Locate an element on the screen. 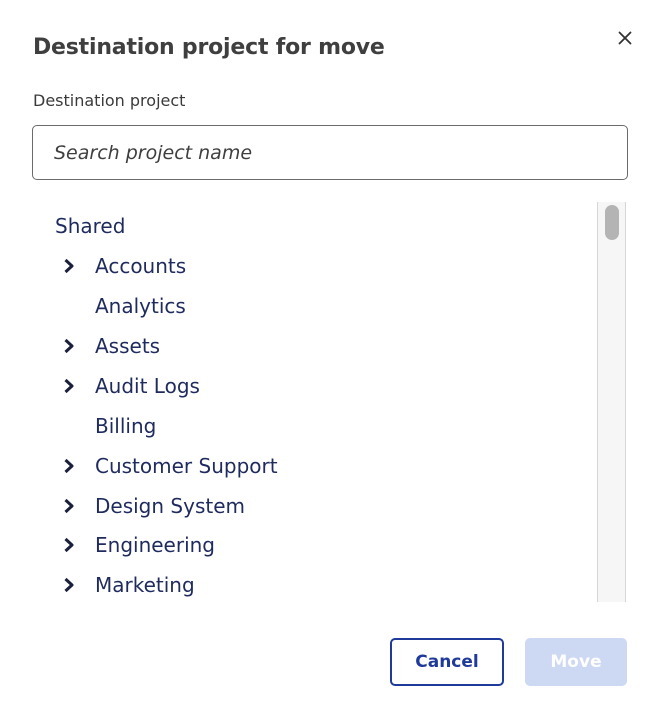 The width and height of the screenshot is (656, 712). tree-item-label: Billing is located at coordinates (126, 426).